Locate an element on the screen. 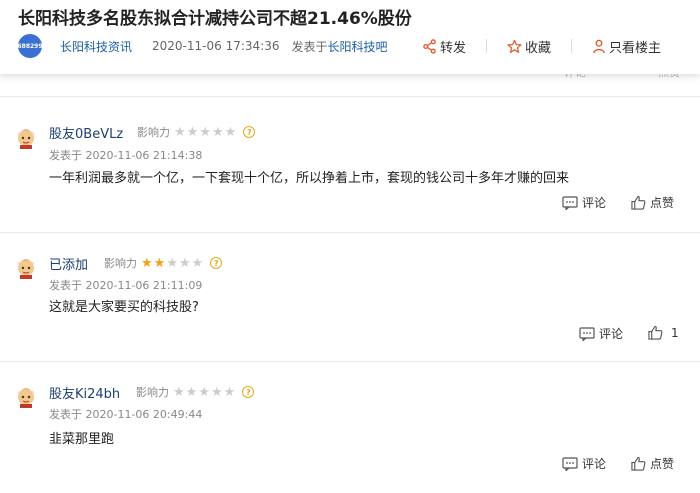  post-time: 发表于 2020-11-06 21:11:09 is located at coordinates (126, 285).